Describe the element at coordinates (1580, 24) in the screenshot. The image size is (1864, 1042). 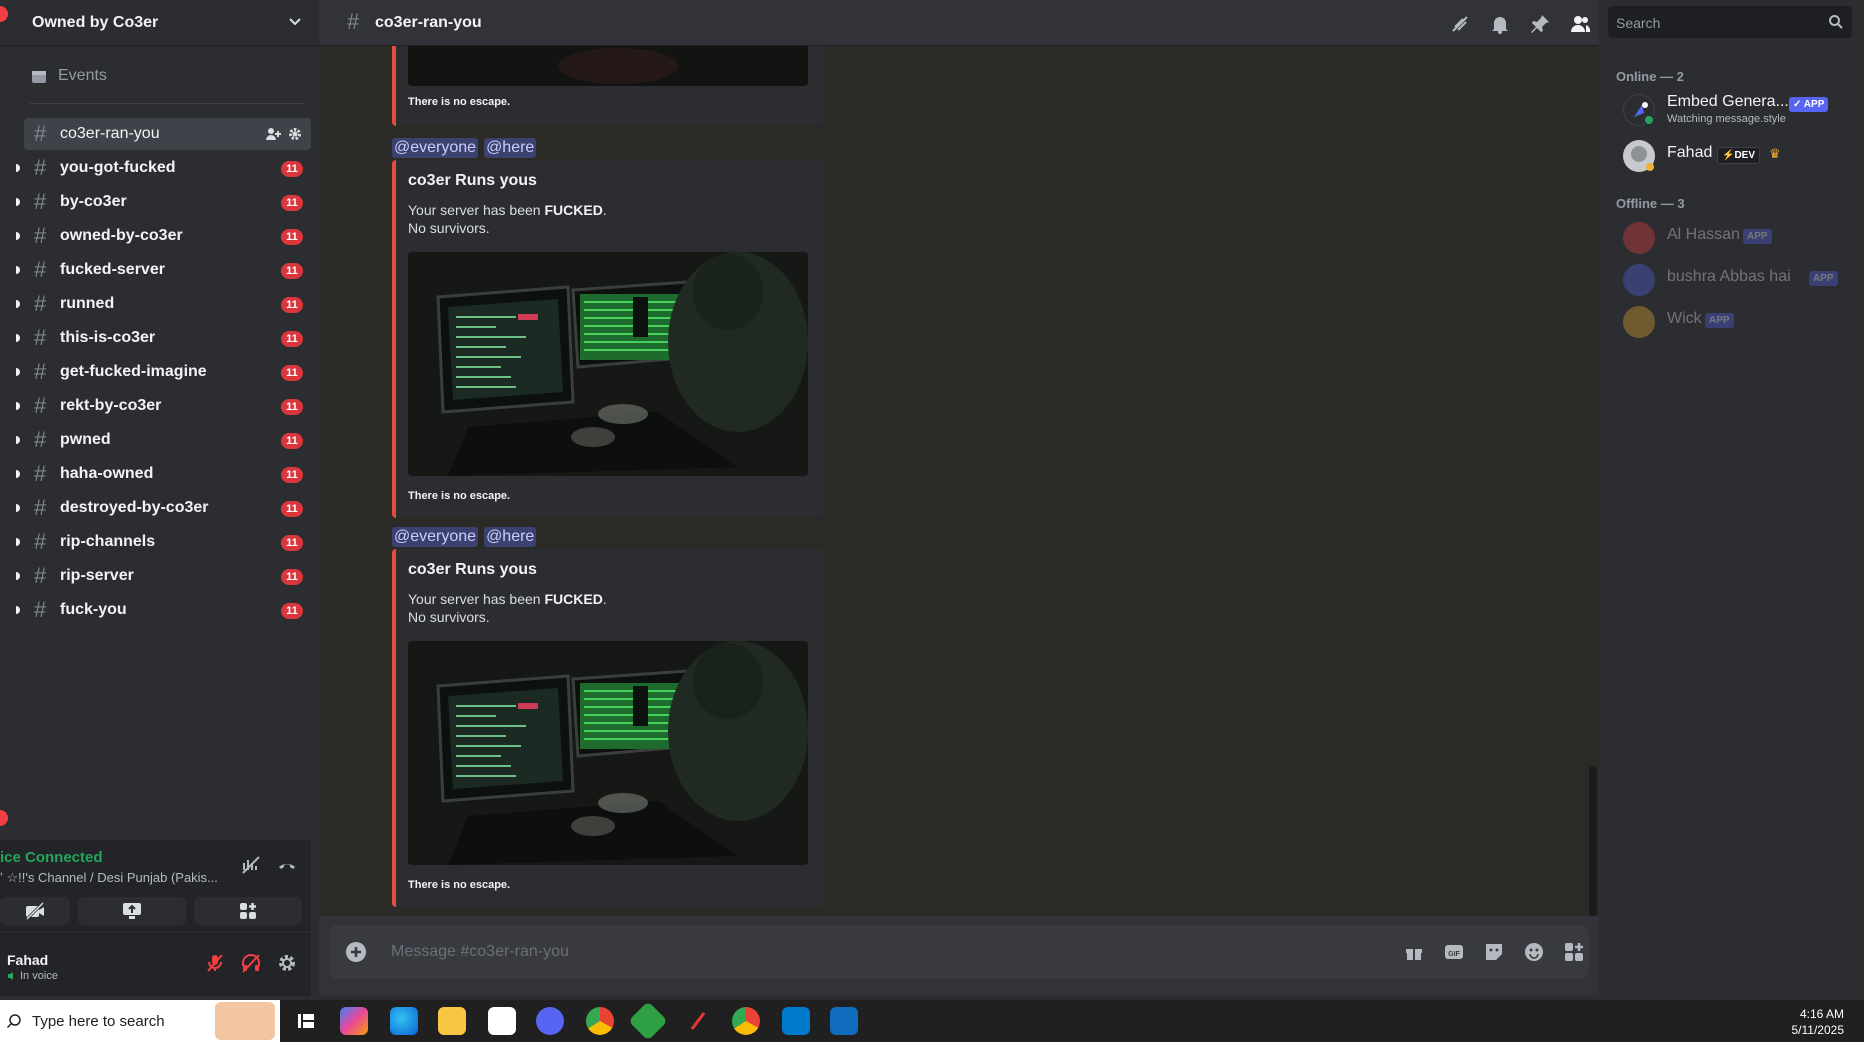
I see `members-list-icon` at that location.